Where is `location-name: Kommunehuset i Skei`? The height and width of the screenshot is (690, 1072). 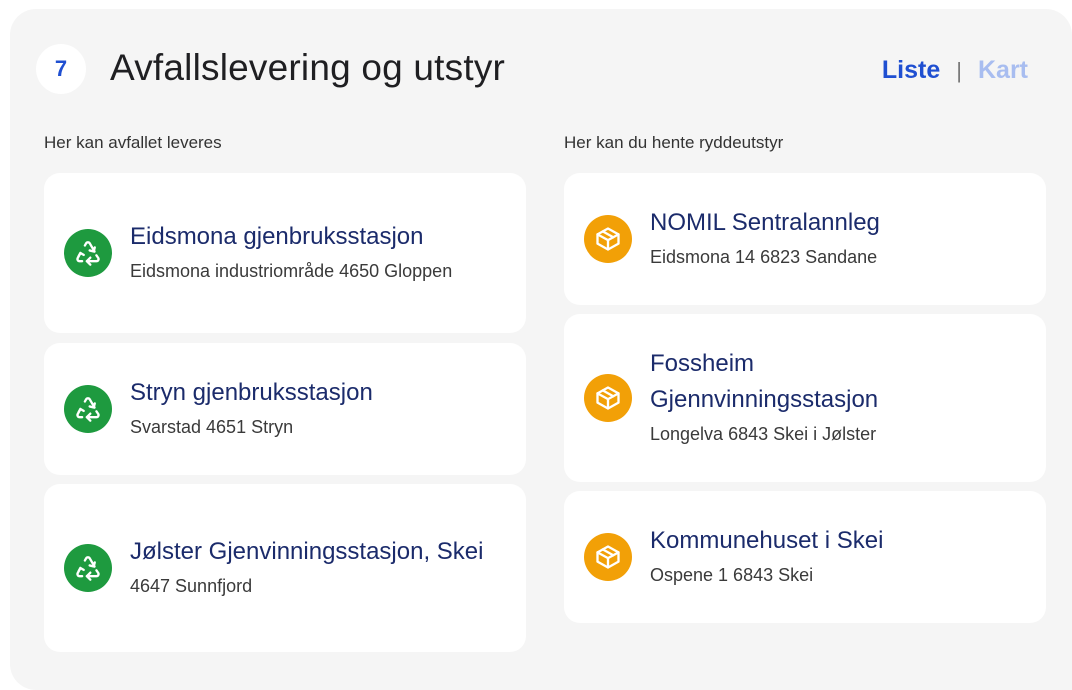 location-name: Kommunehuset i Skei is located at coordinates (767, 540).